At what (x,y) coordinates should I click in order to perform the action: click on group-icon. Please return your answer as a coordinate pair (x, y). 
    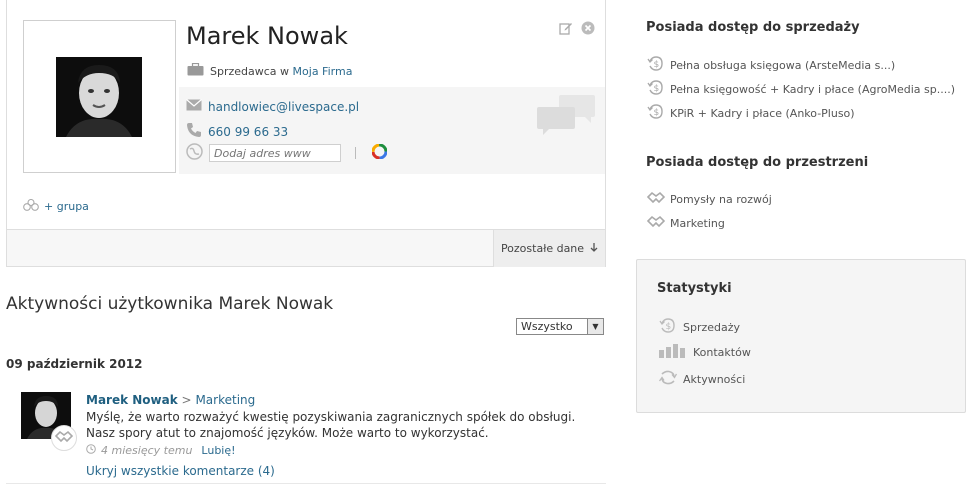
    Looking at the image, I should click on (31, 206).